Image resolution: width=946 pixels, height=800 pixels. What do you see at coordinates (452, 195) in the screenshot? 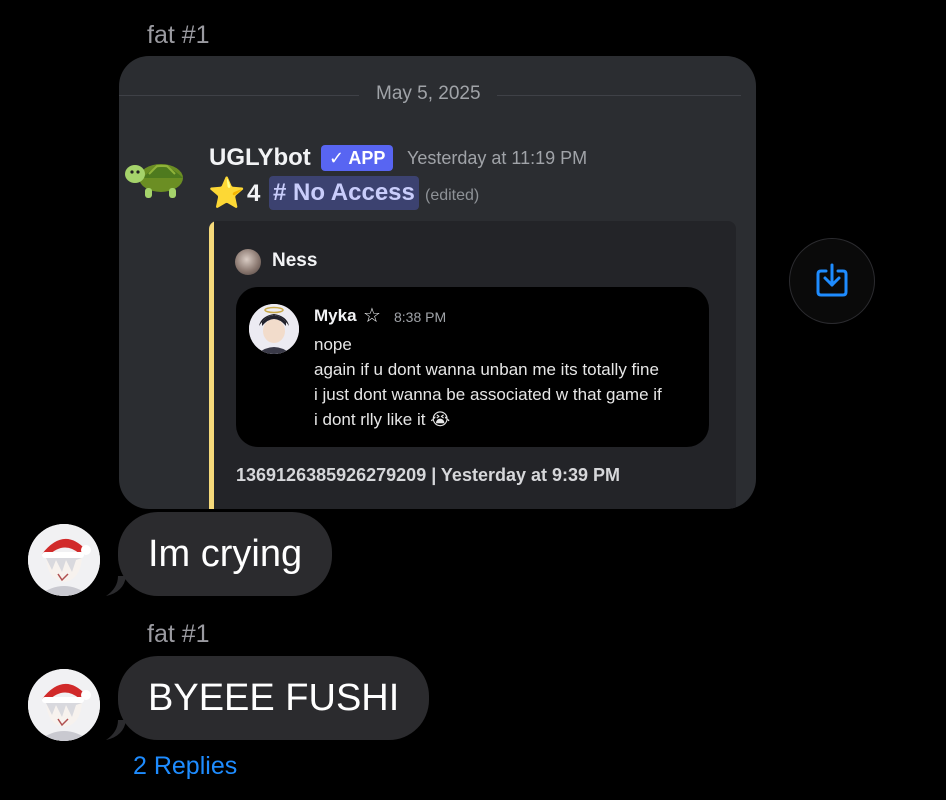
I see `edited-label: (edited)` at bounding box center [452, 195].